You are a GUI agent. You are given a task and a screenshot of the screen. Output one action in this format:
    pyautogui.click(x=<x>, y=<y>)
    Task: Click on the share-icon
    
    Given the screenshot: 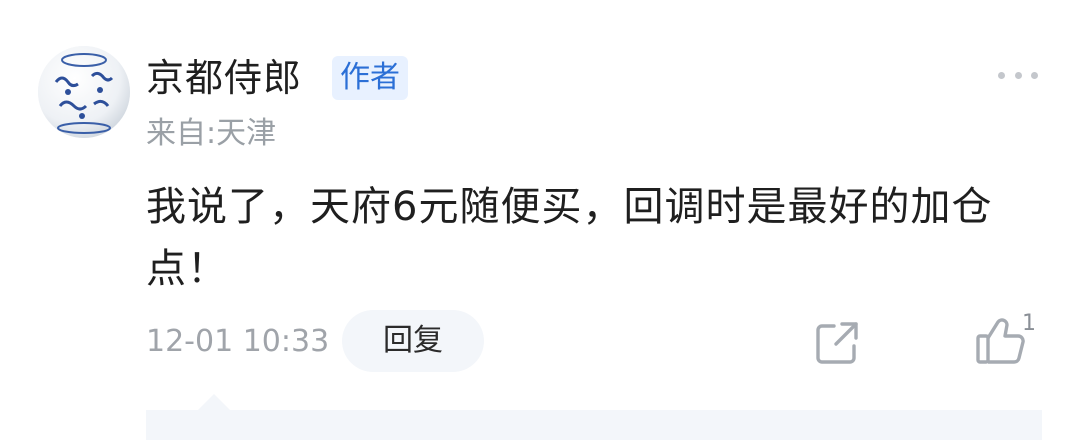 What is the action you would take?
    pyautogui.click(x=837, y=343)
    